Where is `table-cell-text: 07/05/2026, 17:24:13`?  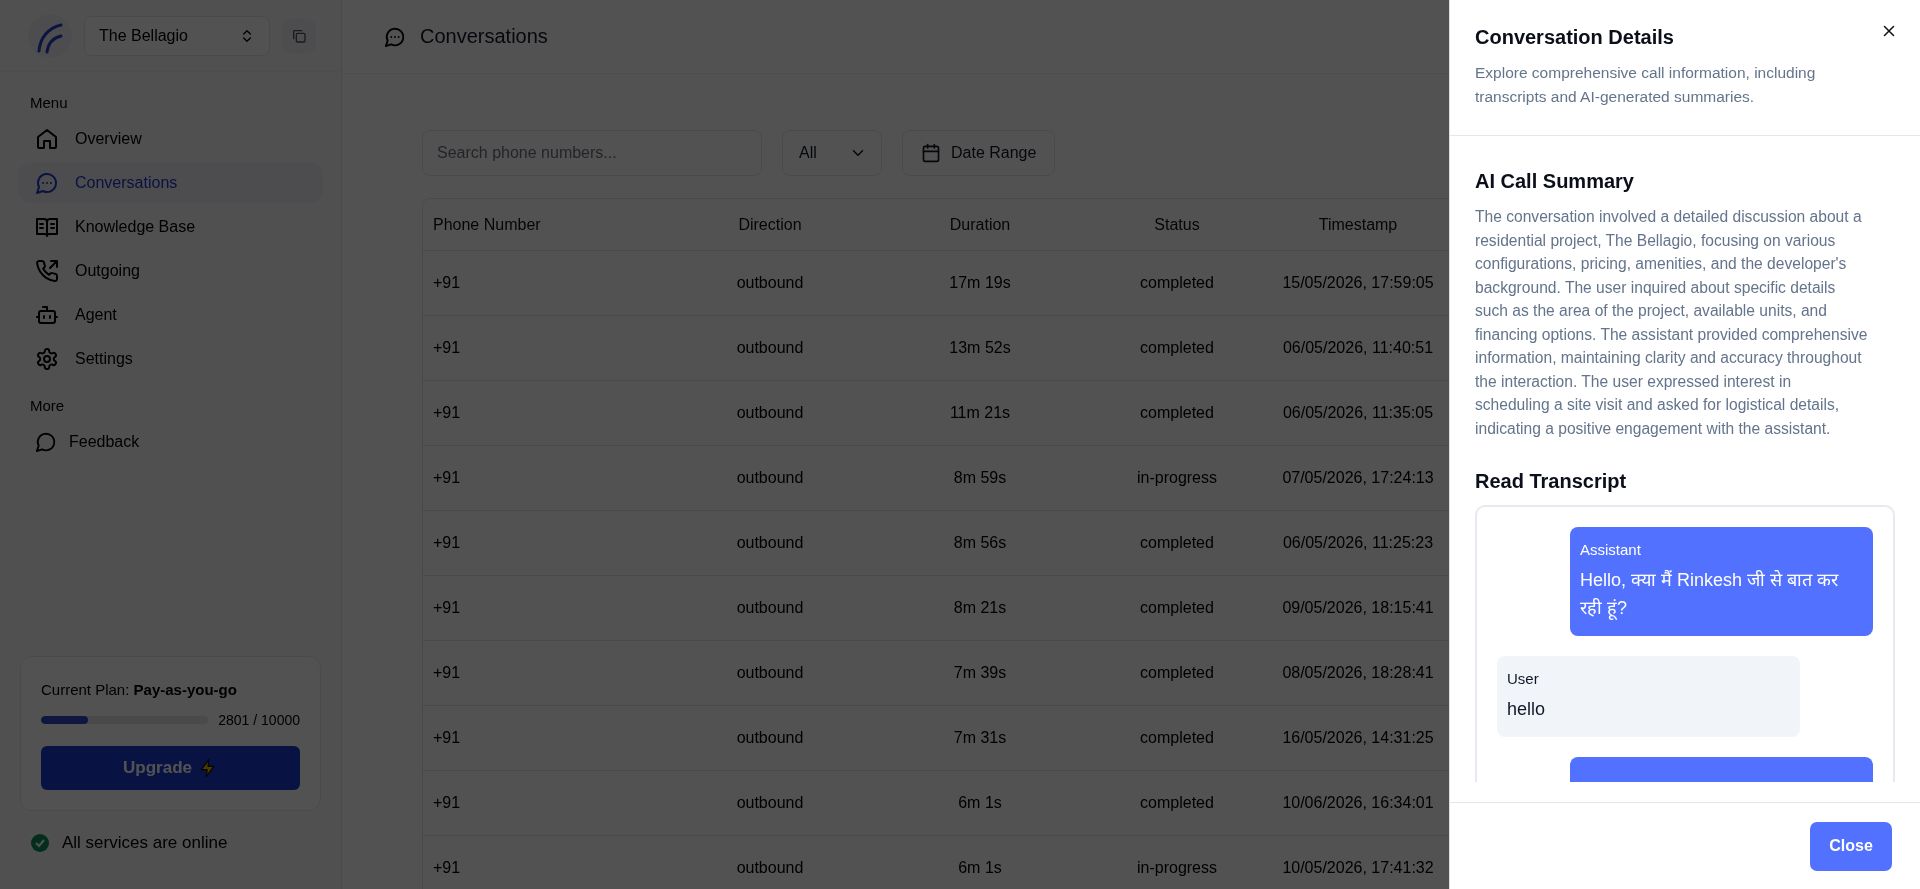 table-cell-text: 07/05/2026, 17:24:13 is located at coordinates (1358, 478).